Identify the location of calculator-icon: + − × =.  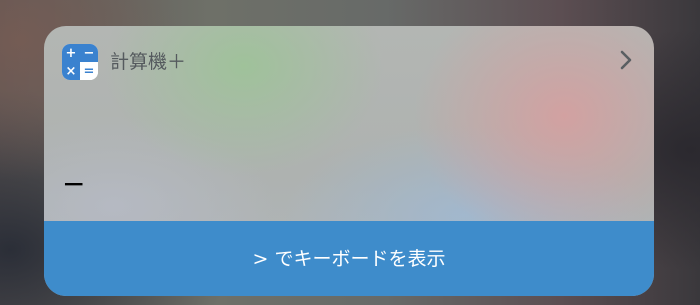
(80, 62).